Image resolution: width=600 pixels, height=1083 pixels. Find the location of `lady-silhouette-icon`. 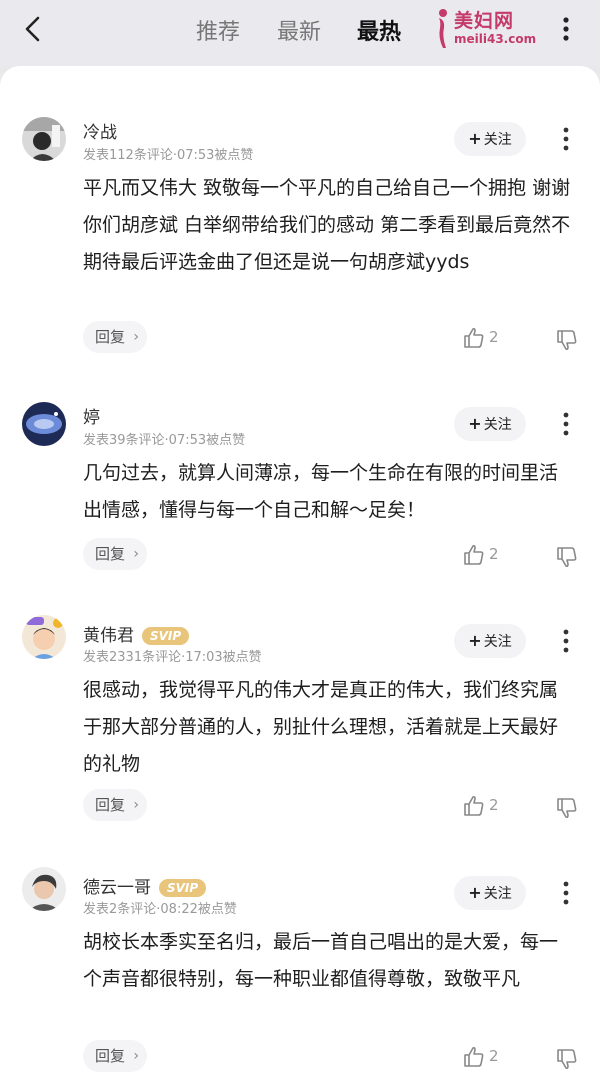

lady-silhouette-icon is located at coordinates (443, 28).